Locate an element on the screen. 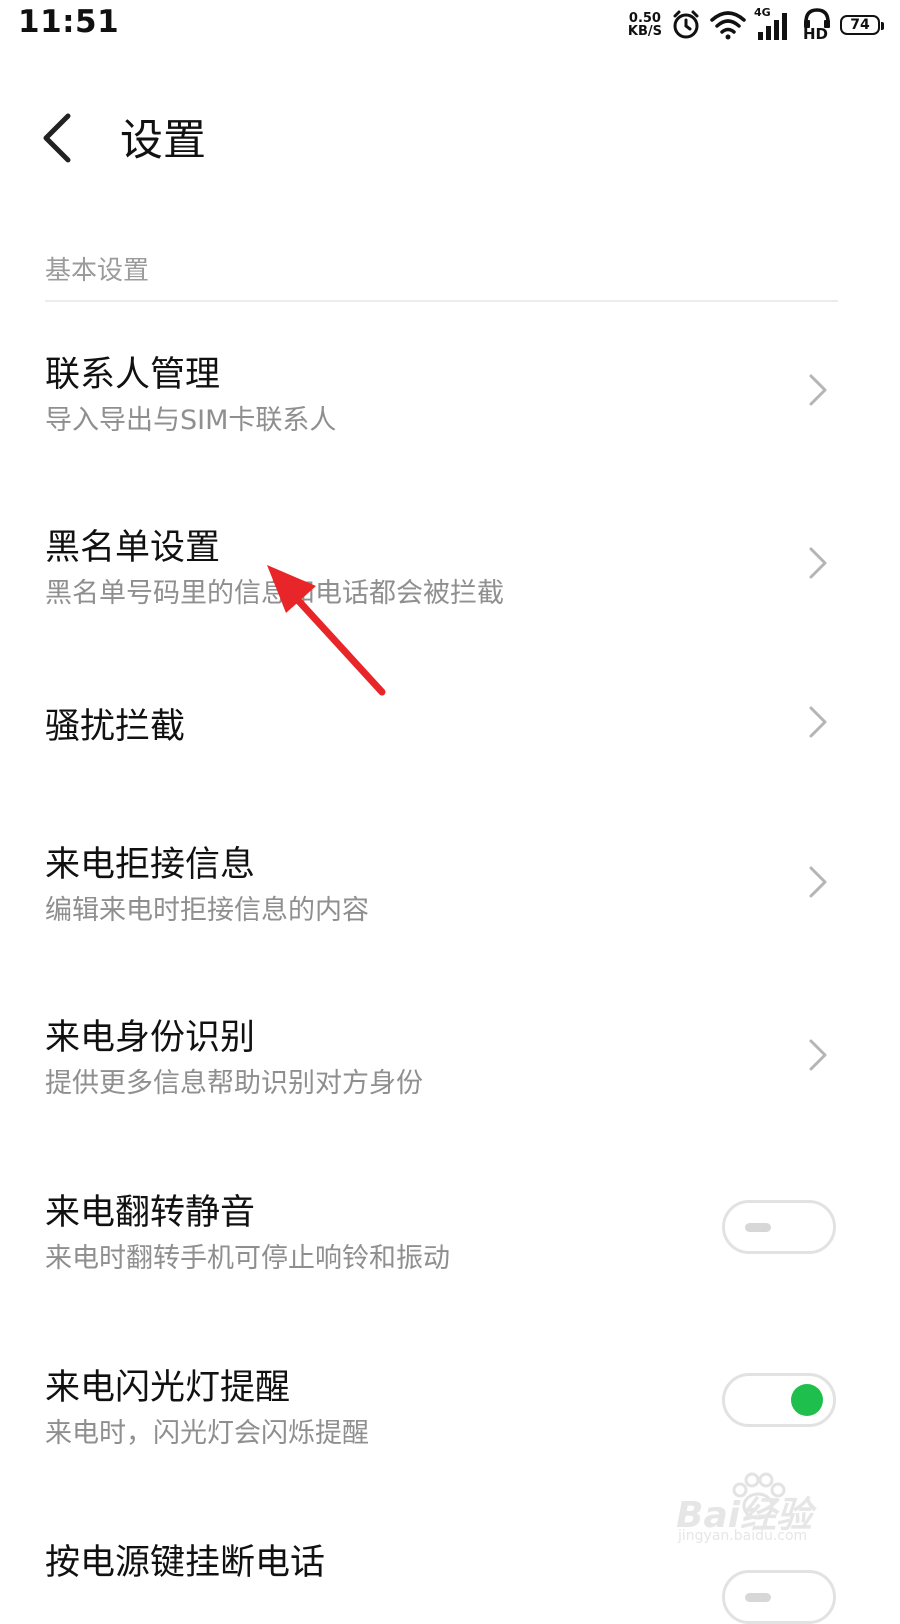  hd-call-icon: HD is located at coordinates (817, 25).